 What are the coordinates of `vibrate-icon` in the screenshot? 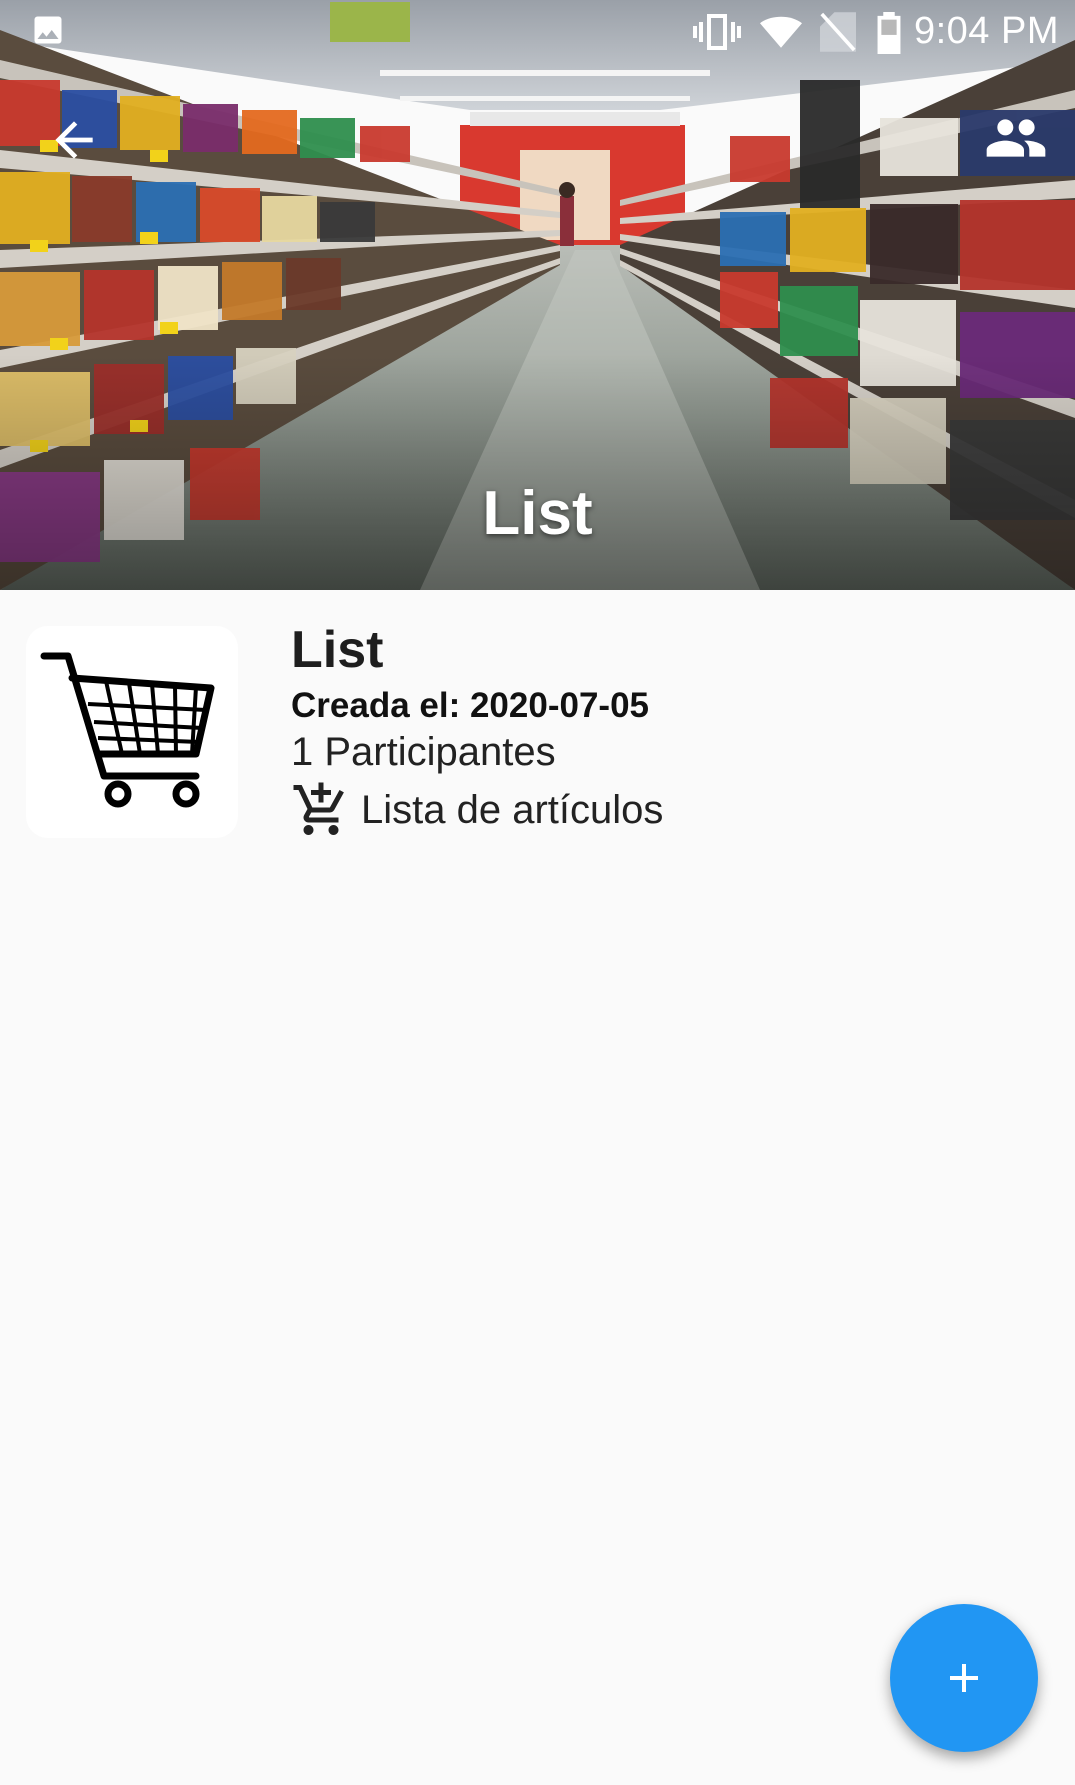 It's located at (717, 34).